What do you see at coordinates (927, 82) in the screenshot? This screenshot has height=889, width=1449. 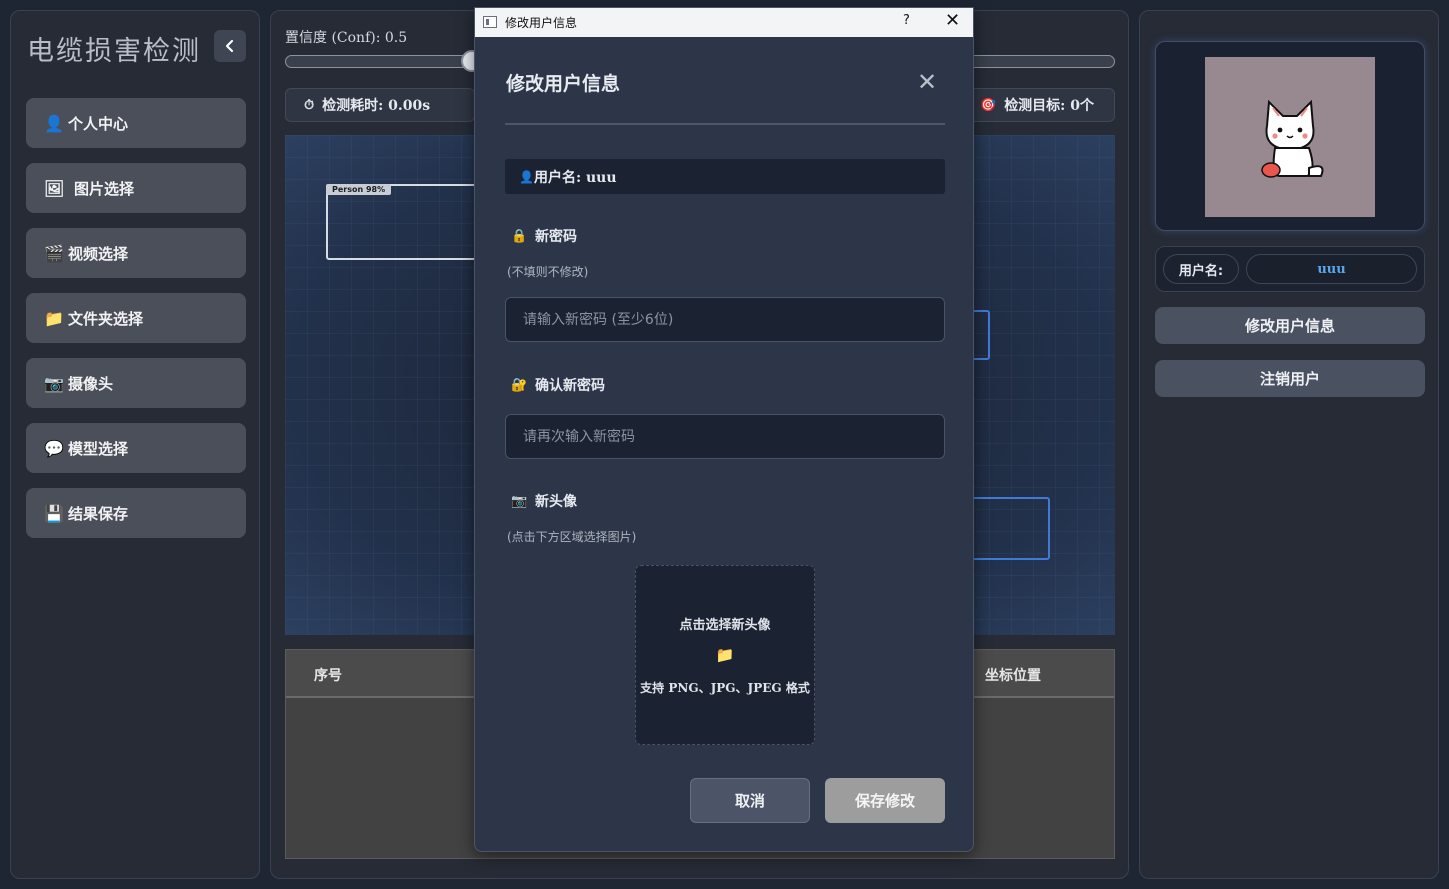 I see `dialog-close-icon: ✕` at bounding box center [927, 82].